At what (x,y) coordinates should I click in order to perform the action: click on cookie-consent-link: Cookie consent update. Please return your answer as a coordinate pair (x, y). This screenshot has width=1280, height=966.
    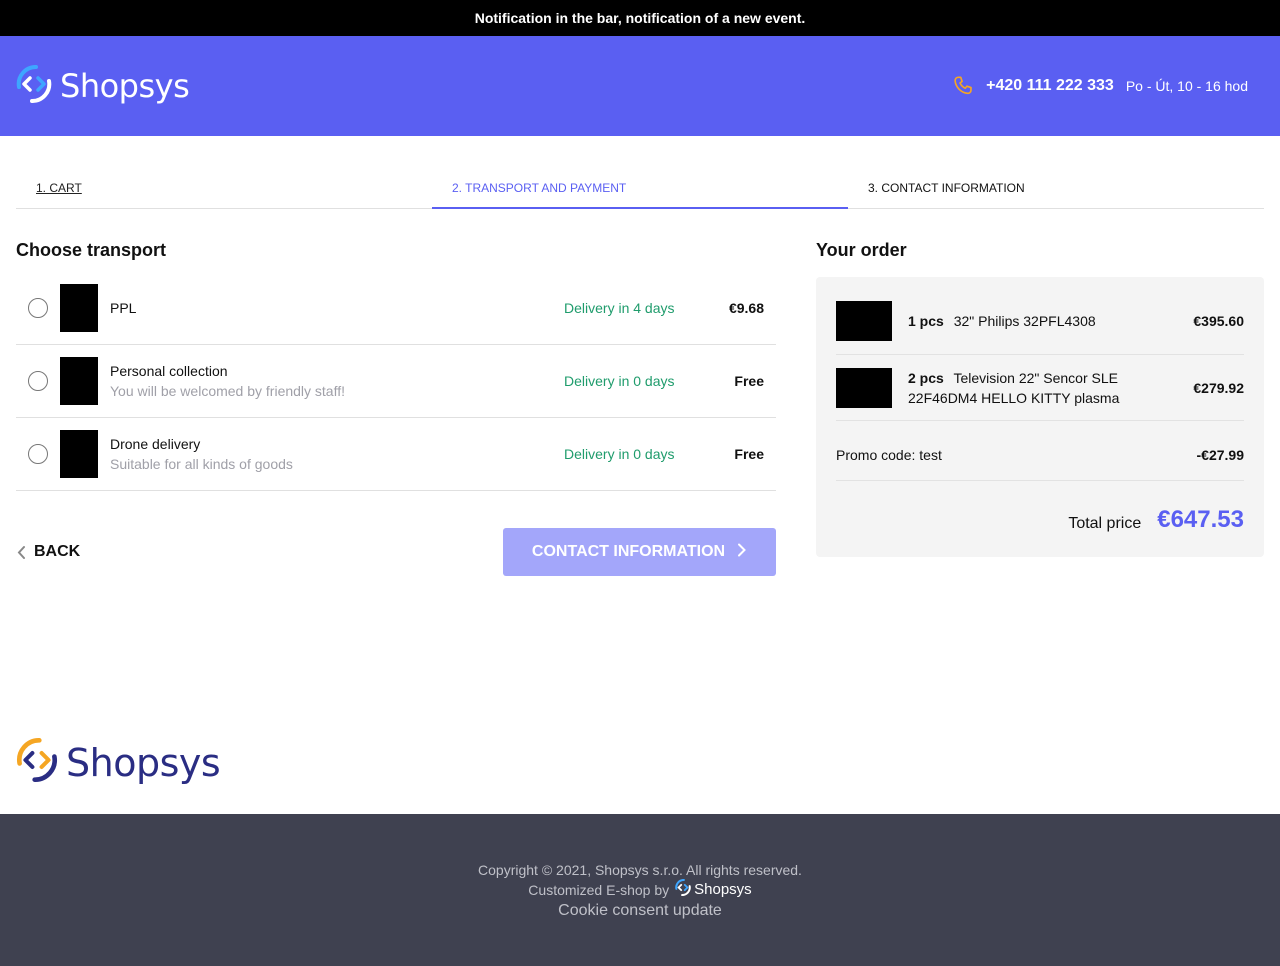
    Looking at the image, I should click on (640, 911).